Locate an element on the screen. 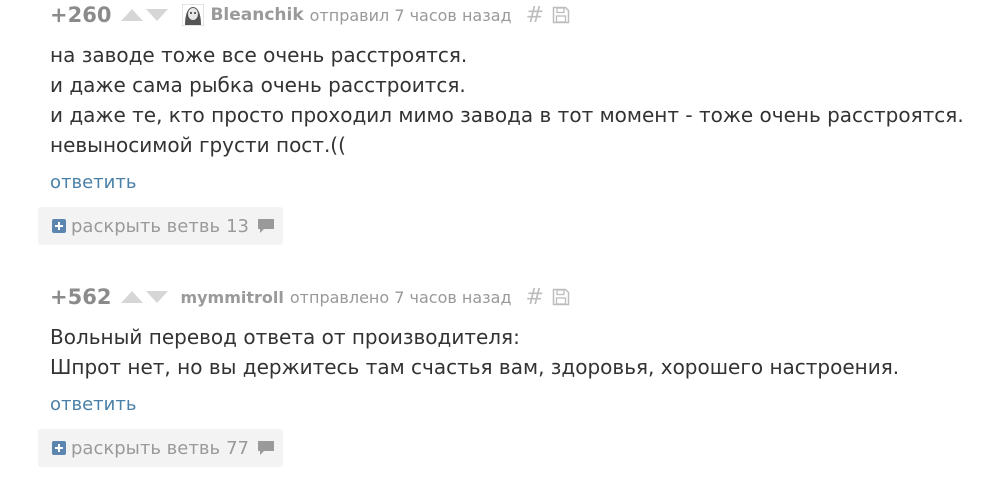  author-name: Bleanchik is located at coordinates (256, 15).